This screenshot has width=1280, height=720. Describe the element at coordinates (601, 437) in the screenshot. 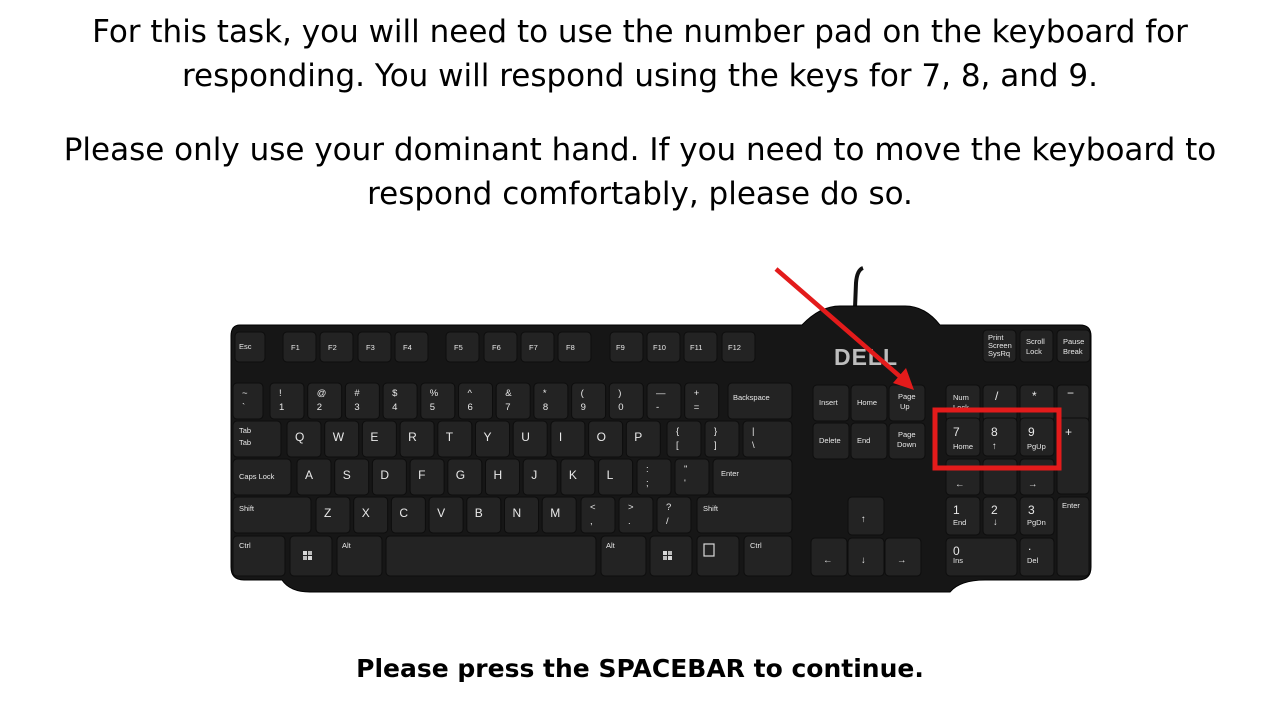

I see `key-legend: O` at that location.